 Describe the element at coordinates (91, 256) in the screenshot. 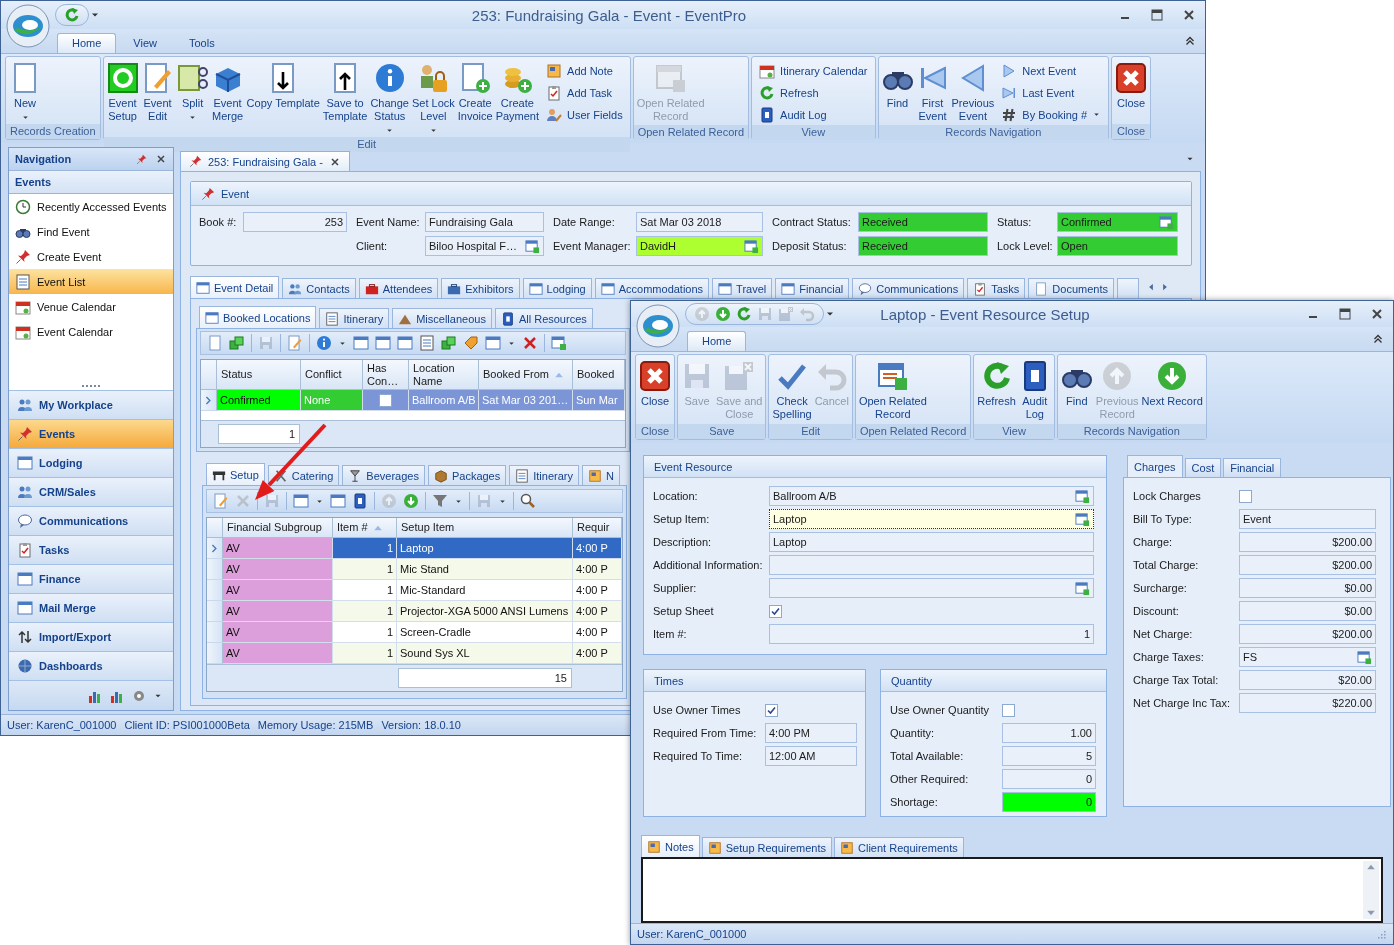

I see `navigation-item: Create Event` at that location.